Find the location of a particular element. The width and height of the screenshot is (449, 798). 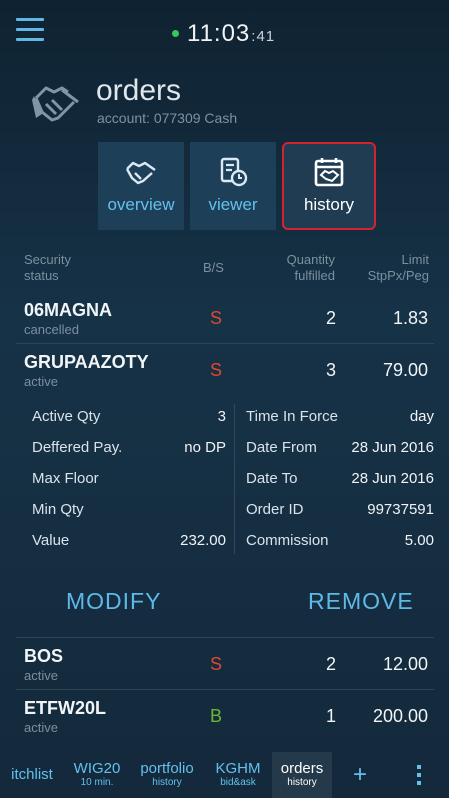

column-stppx: StpPx/Peg is located at coordinates (398, 275).